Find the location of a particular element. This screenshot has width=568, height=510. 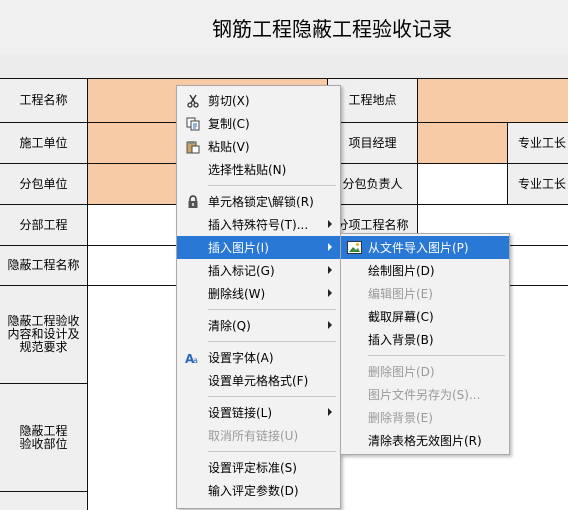

menu-label: 删除图片(D) is located at coordinates (401, 372).